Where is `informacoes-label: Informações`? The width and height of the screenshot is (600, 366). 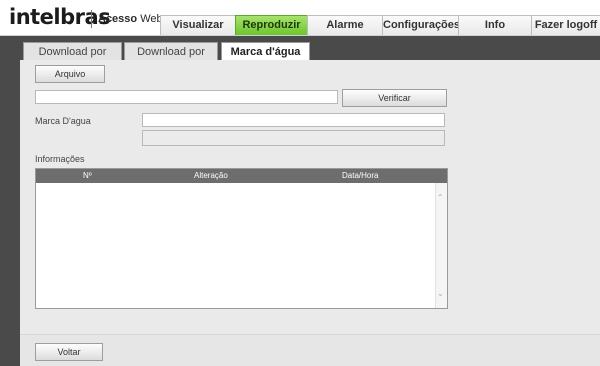
informacoes-label: Informações is located at coordinates (60, 159).